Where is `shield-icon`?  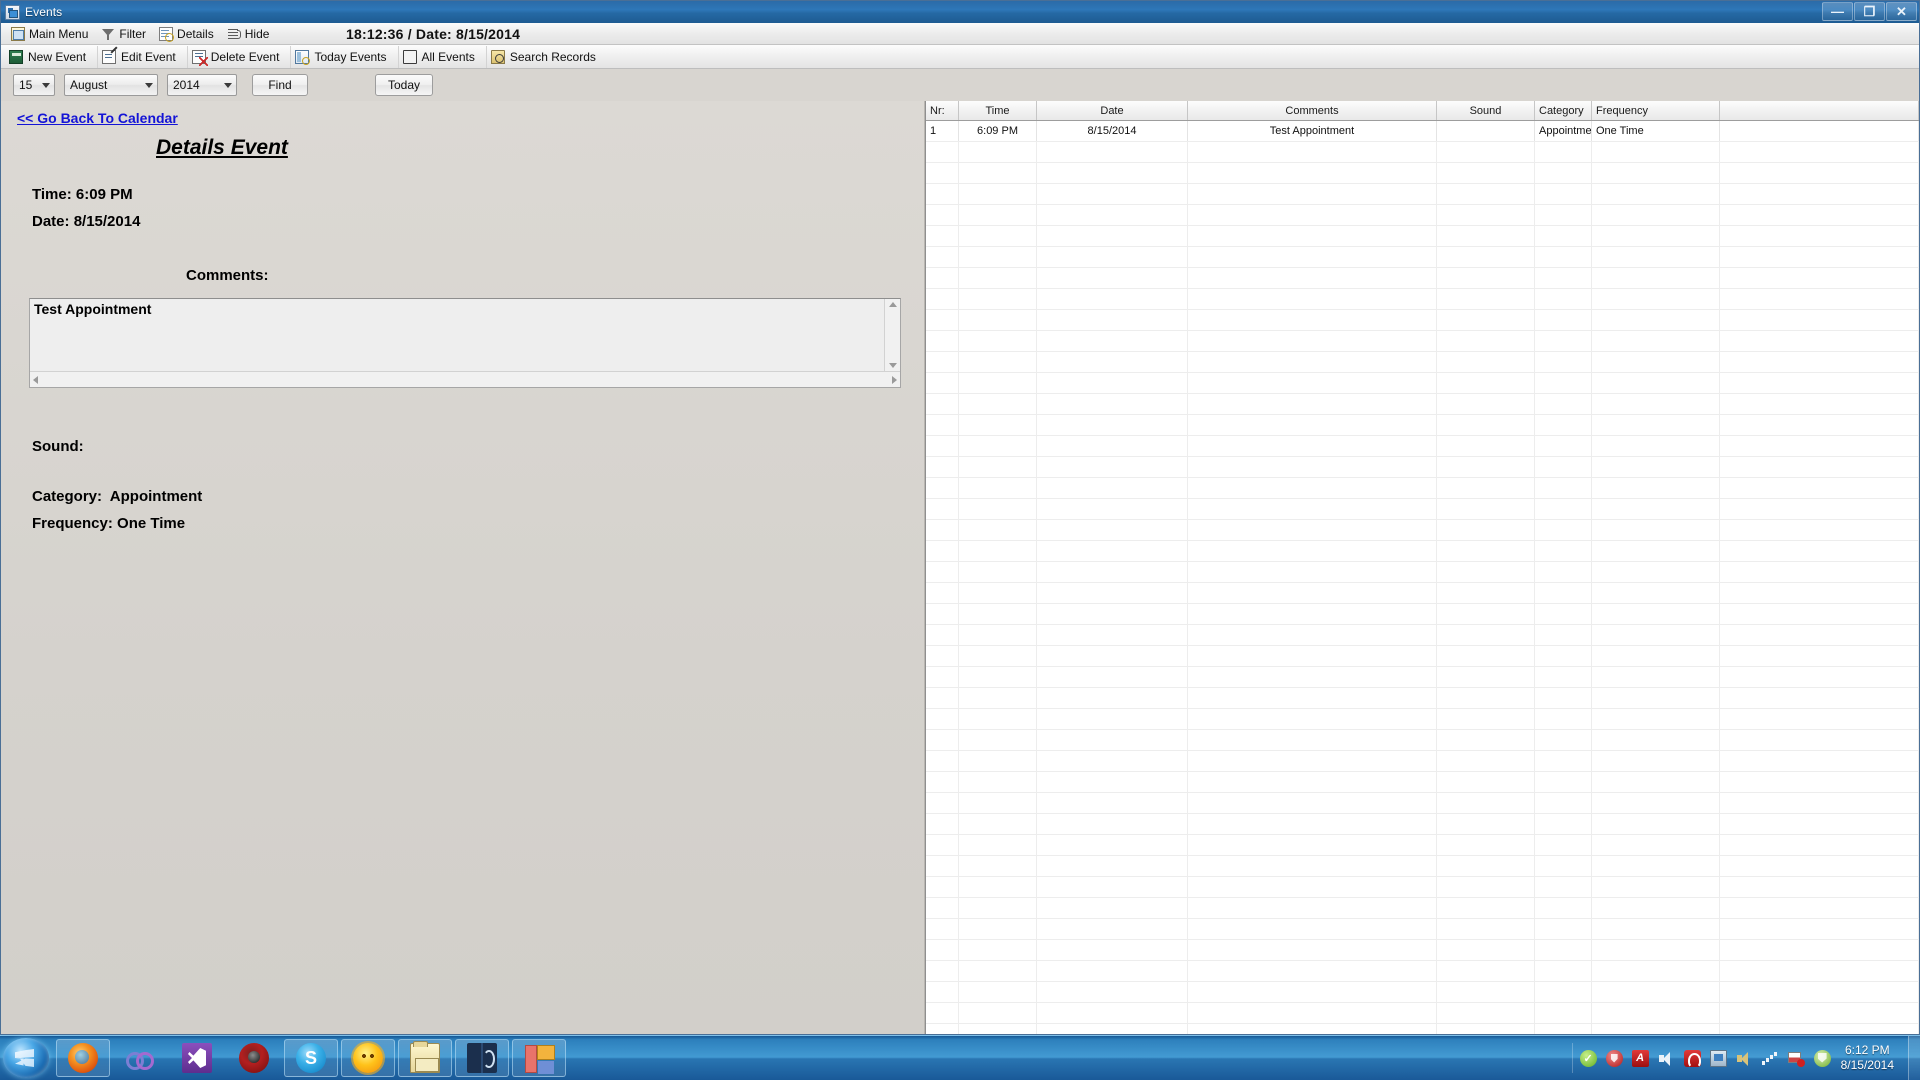
shield-icon is located at coordinates (1822, 1058).